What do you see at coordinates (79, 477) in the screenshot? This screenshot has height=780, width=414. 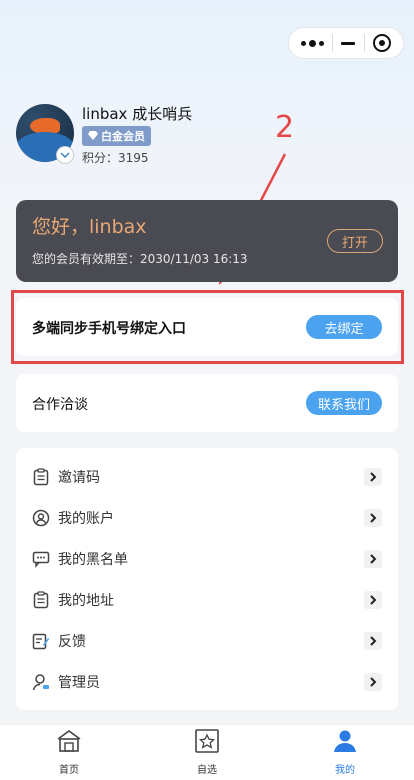 I see `menu-item-label: 邀请码` at bounding box center [79, 477].